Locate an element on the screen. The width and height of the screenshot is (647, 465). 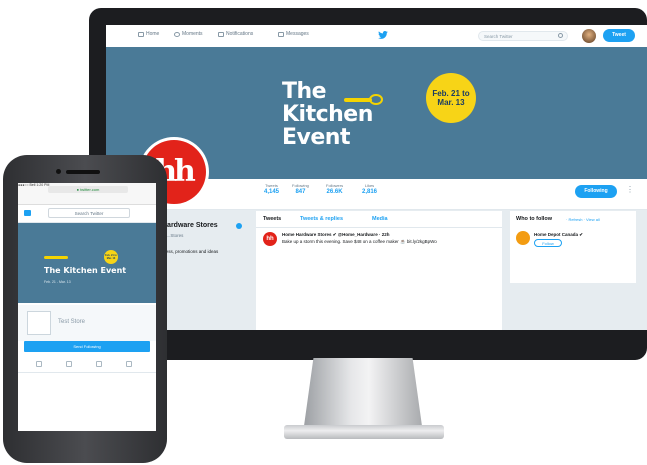
banner-headline-the: The is located at coordinates (304, 91).